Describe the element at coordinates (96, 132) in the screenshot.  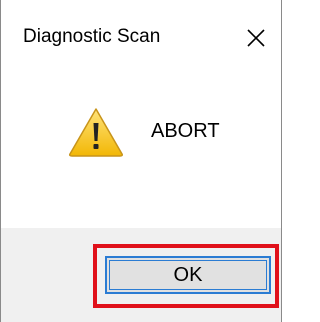
I see `warning-icon` at that location.